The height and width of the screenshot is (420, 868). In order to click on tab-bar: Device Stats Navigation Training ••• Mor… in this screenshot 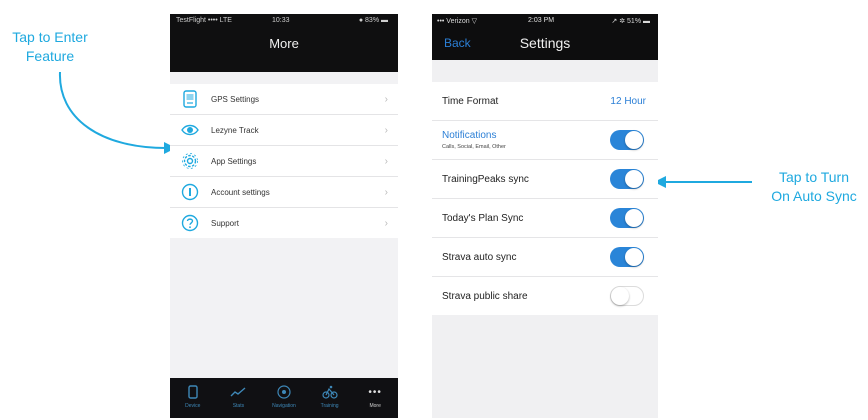, I will do `click(284, 398)`.